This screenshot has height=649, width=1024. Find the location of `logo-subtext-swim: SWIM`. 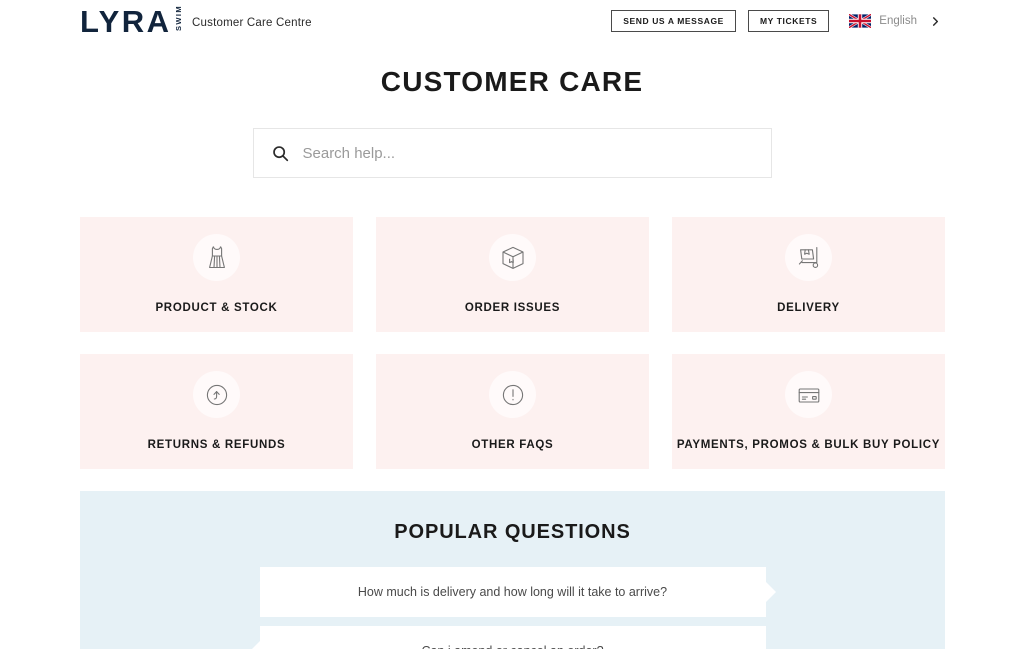

logo-subtext-swim: SWIM is located at coordinates (178, 17).